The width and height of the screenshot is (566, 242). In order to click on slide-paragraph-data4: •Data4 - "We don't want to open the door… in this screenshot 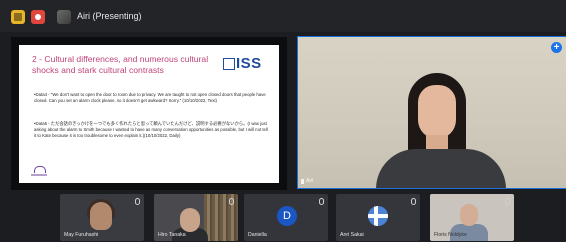, I will do `click(150, 97)`.